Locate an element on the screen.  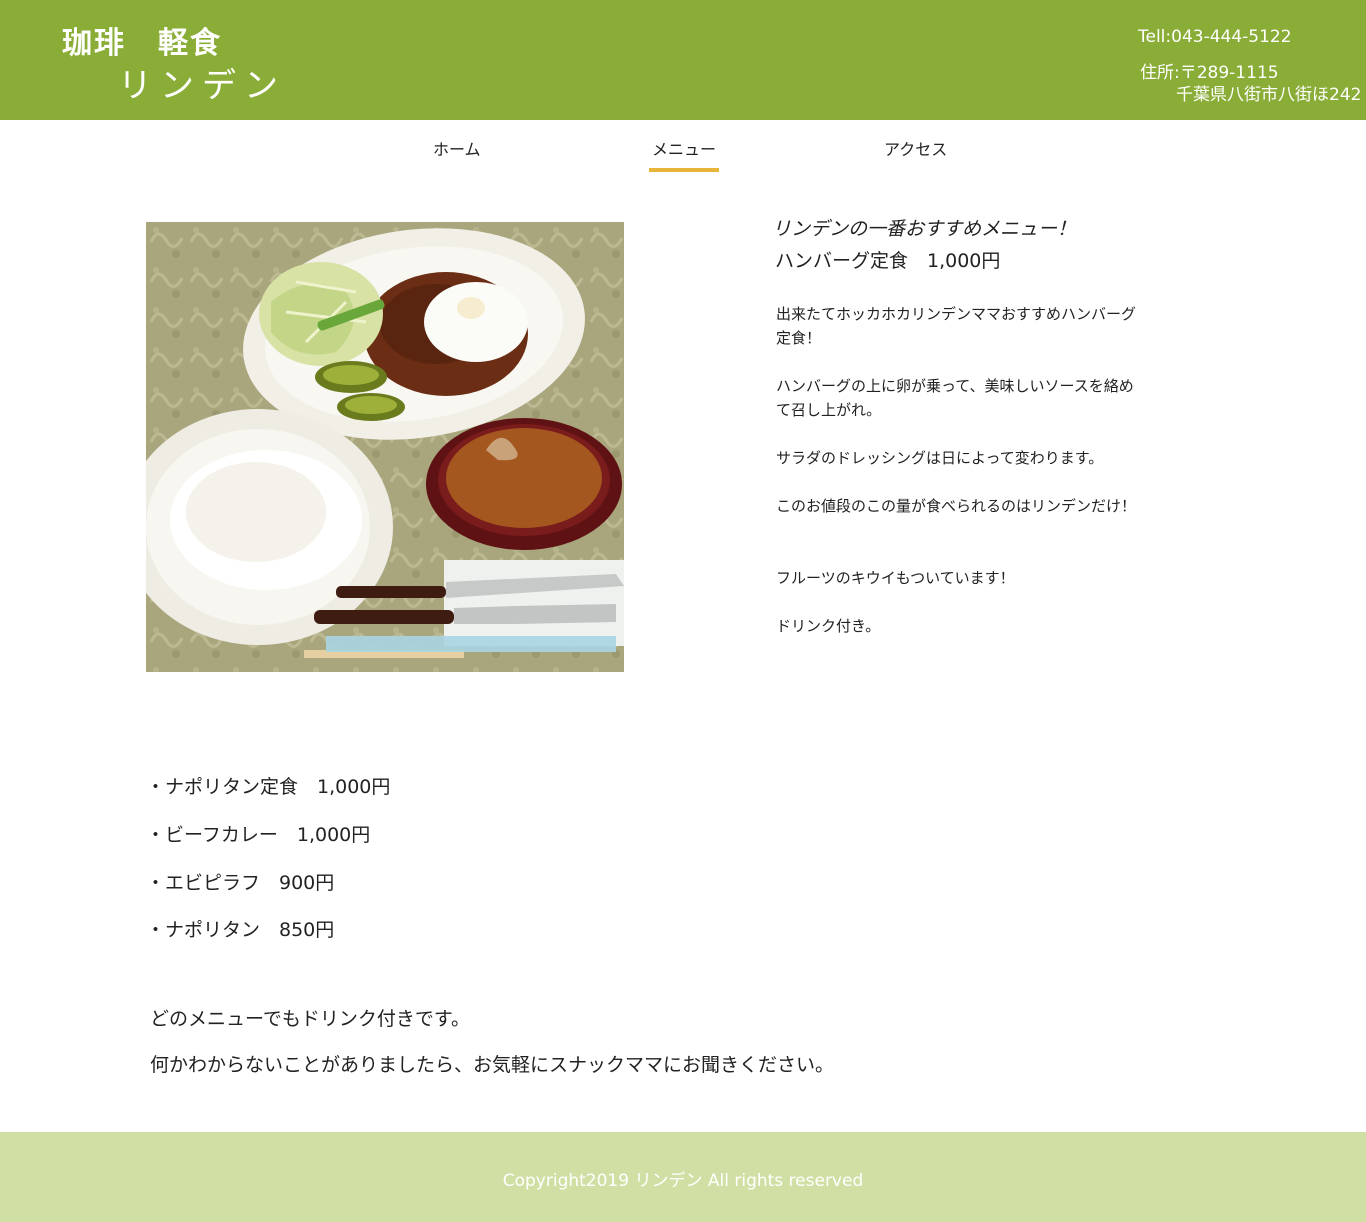
featured-paragraph: ハンバーグの上に卵が乗って、美味しいソースを絡めて召し上がれ。 is located at coordinates (955, 398).